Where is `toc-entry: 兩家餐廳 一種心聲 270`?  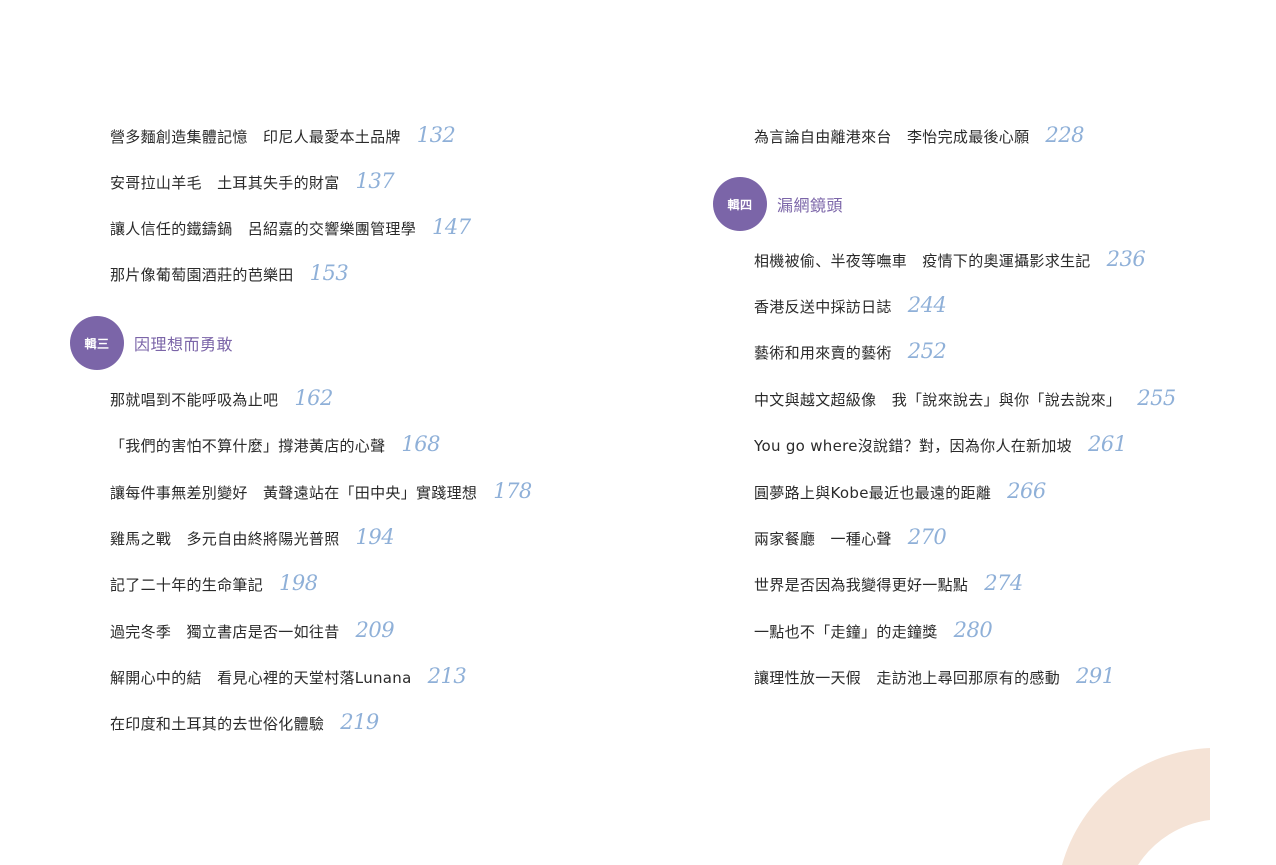 toc-entry: 兩家餐廳 一種心聲 270 is located at coordinates (850, 540).